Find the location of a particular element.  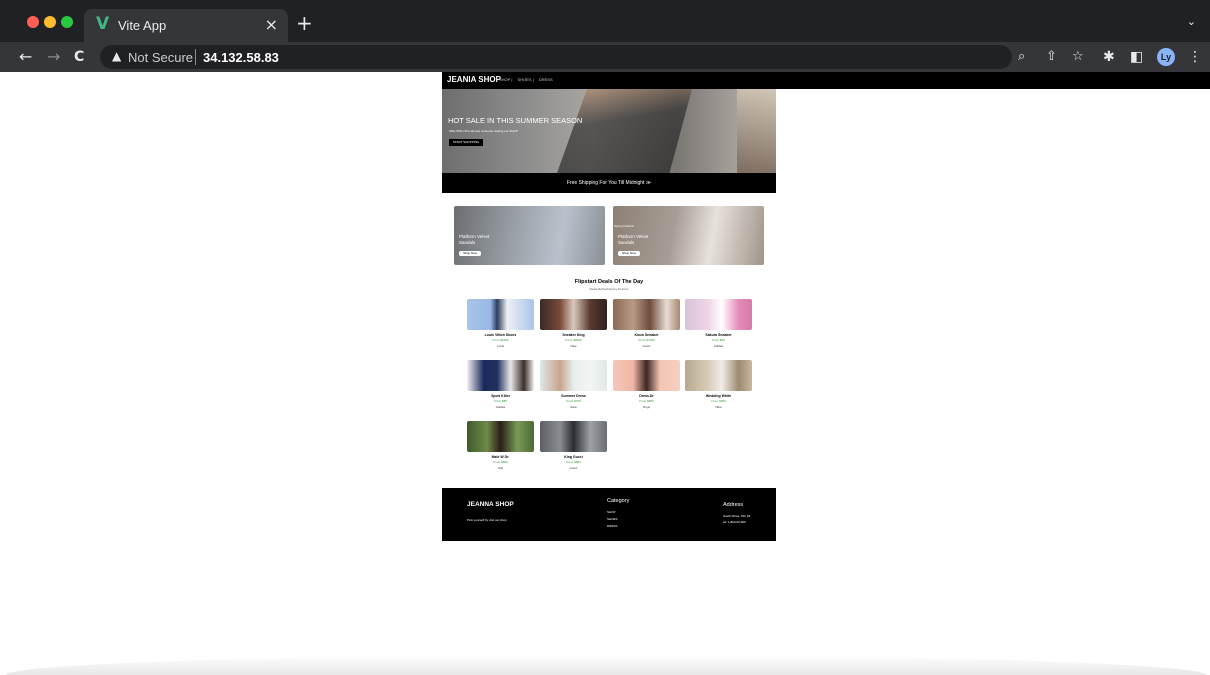

extensions-icon: ✱ is located at coordinates (1109, 57).